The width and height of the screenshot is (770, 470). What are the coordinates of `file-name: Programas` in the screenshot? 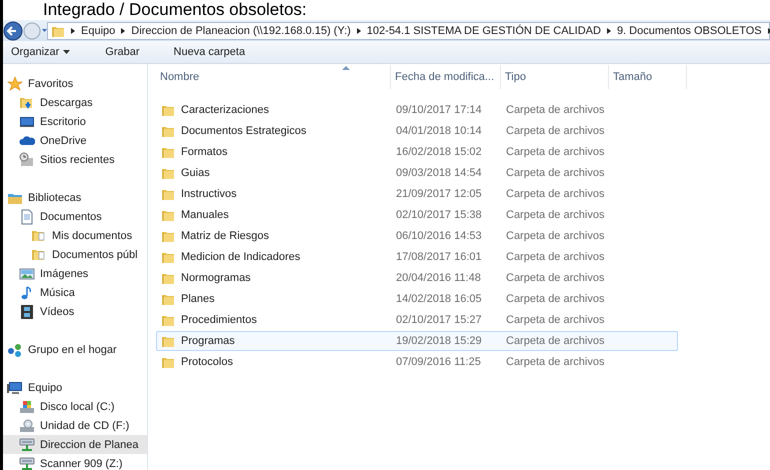 It's located at (208, 341).